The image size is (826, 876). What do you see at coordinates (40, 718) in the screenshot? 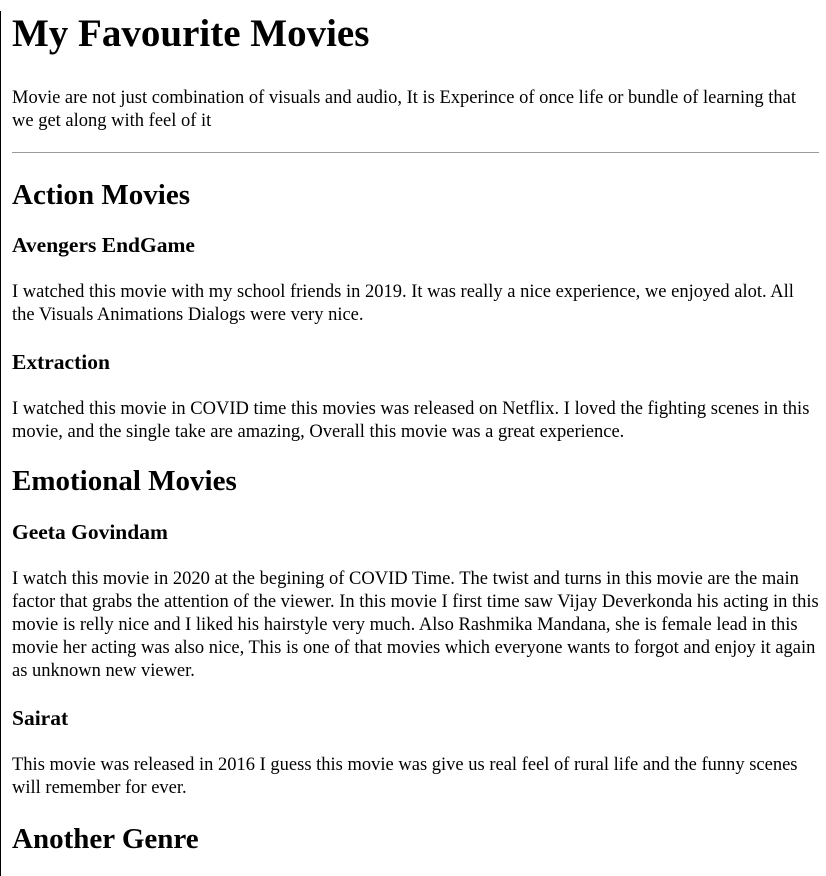
I see `movie-title-sairat: Sairat` at bounding box center [40, 718].